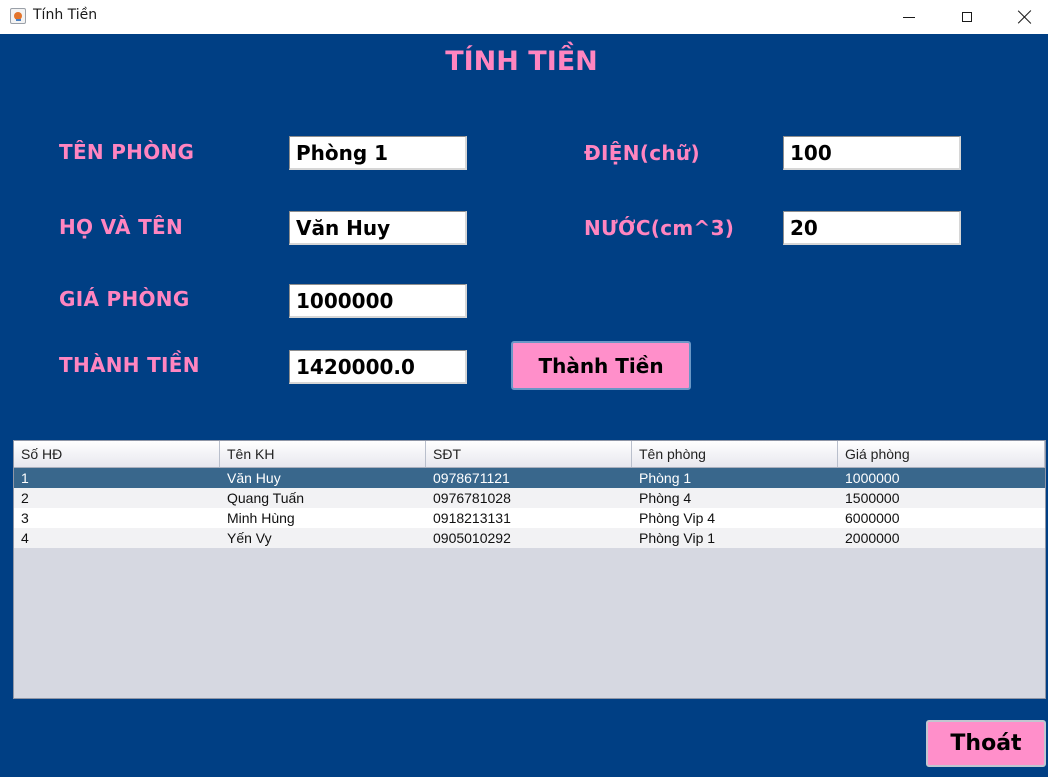 This screenshot has height=777, width=1048. What do you see at coordinates (529, 498) in the screenshot?
I see `table-row: 2 Quang Tuấn 0976781028 Phòng 4 1500000` at bounding box center [529, 498].